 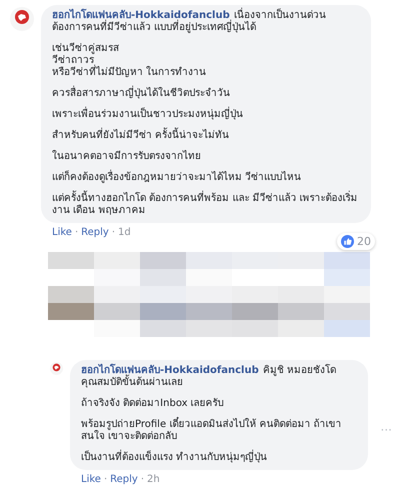 I want to click on comment-text: สำหรับคนที่ยังไม่มีวีซ่า ครั้งนี้น่าจะไม่ทัน, so click(x=141, y=135).